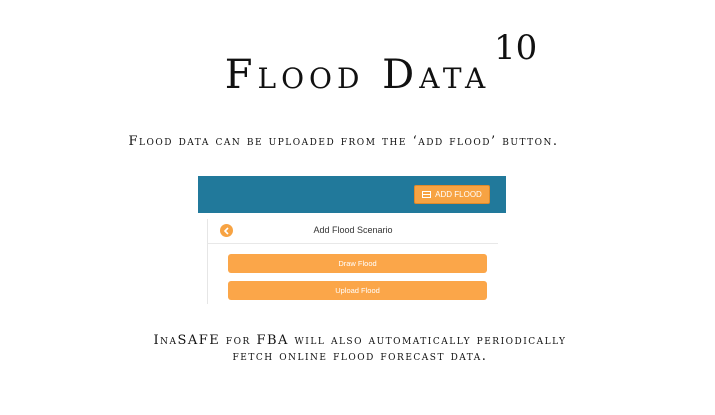 Image resolution: width=715 pixels, height=415 pixels. I want to click on panel-title: Add Flood Scenario, so click(353, 230).